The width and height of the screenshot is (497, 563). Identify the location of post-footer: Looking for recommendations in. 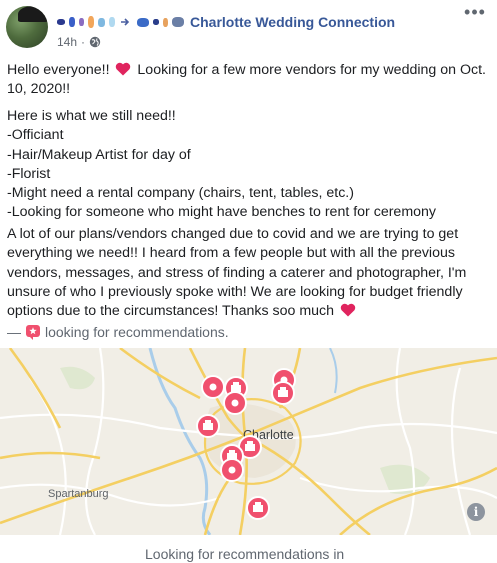
(248, 549).